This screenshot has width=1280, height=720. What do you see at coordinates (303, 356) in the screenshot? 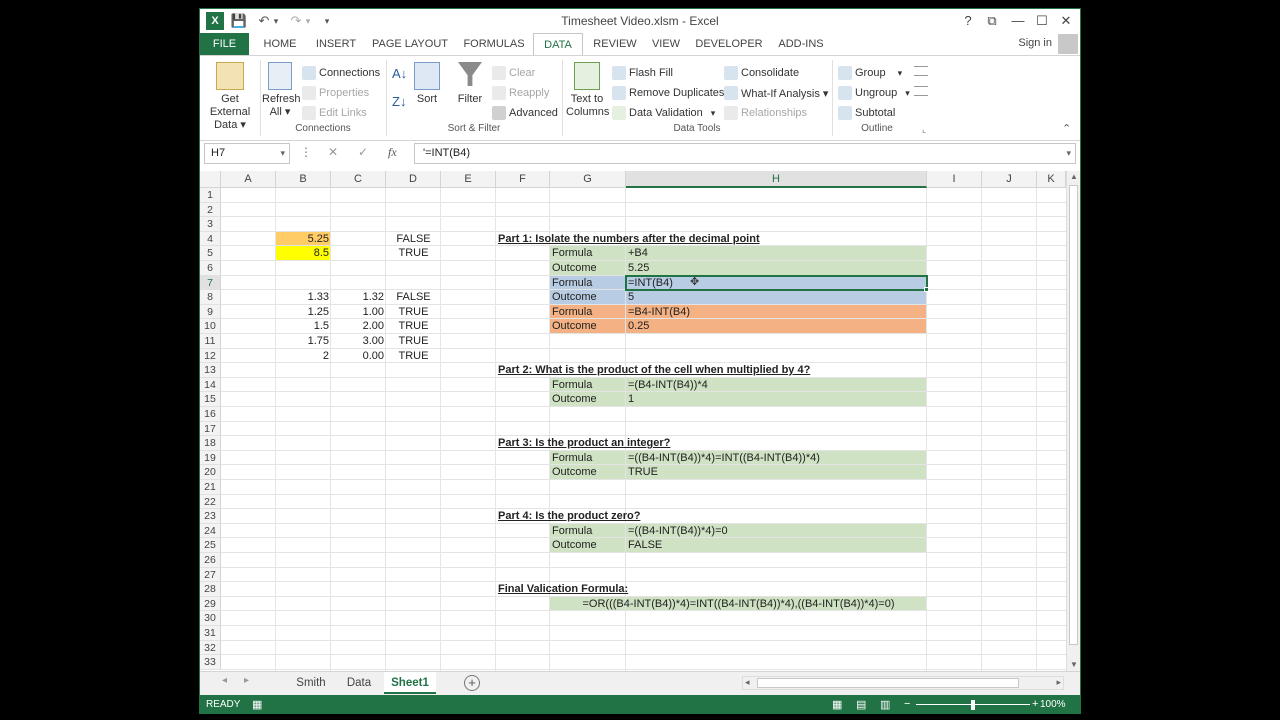
I see `cell-b12: 2` at bounding box center [303, 356].